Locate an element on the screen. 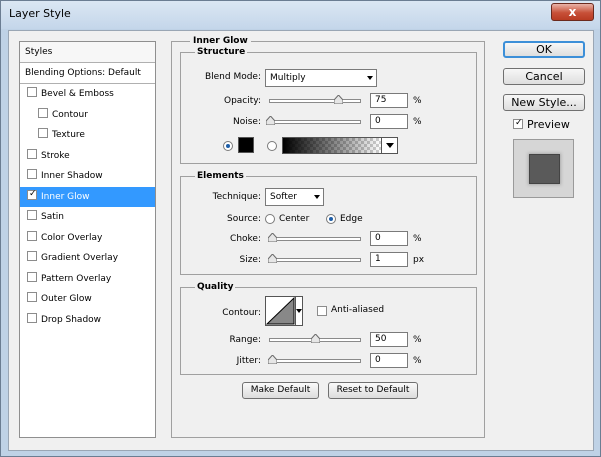 The image size is (601, 457). range-input: 50 is located at coordinates (389, 339).